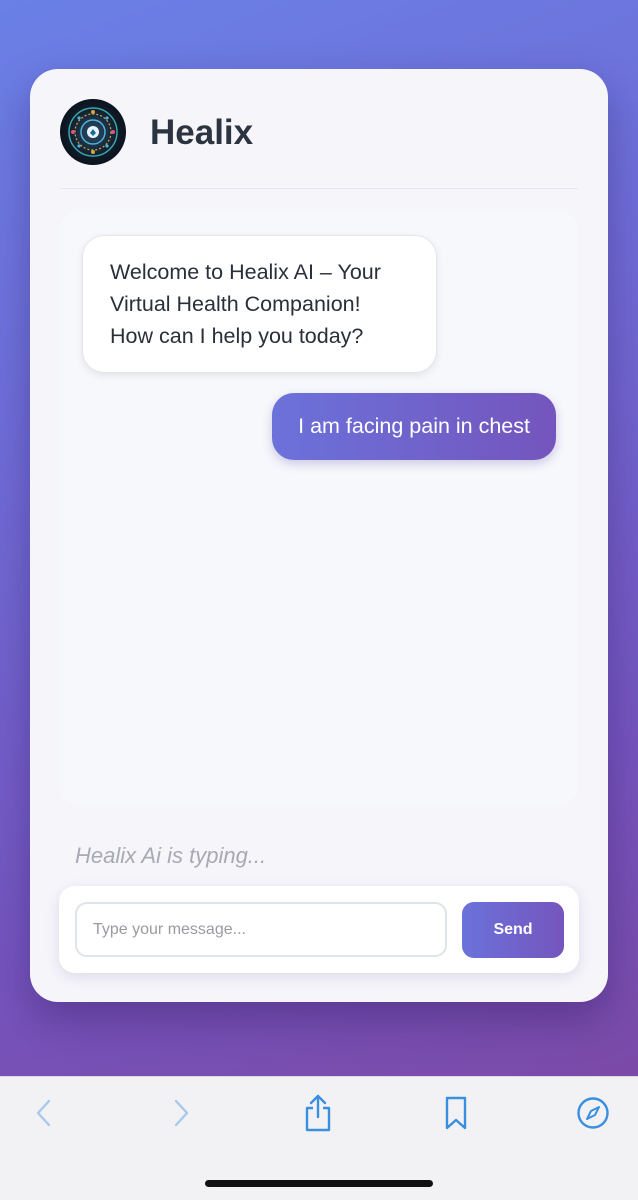  I want to click on share-icon, so click(318, 1113).